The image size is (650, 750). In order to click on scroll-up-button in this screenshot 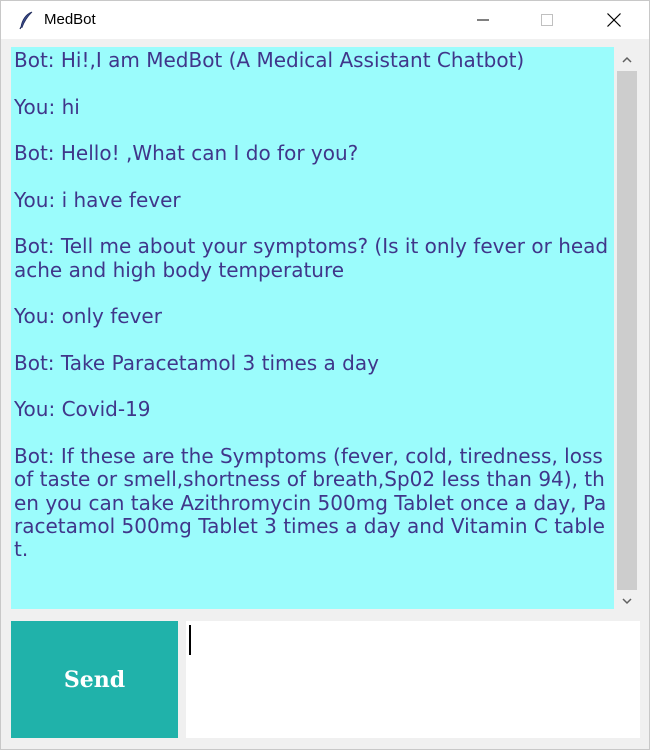, I will do `click(627, 59)`.